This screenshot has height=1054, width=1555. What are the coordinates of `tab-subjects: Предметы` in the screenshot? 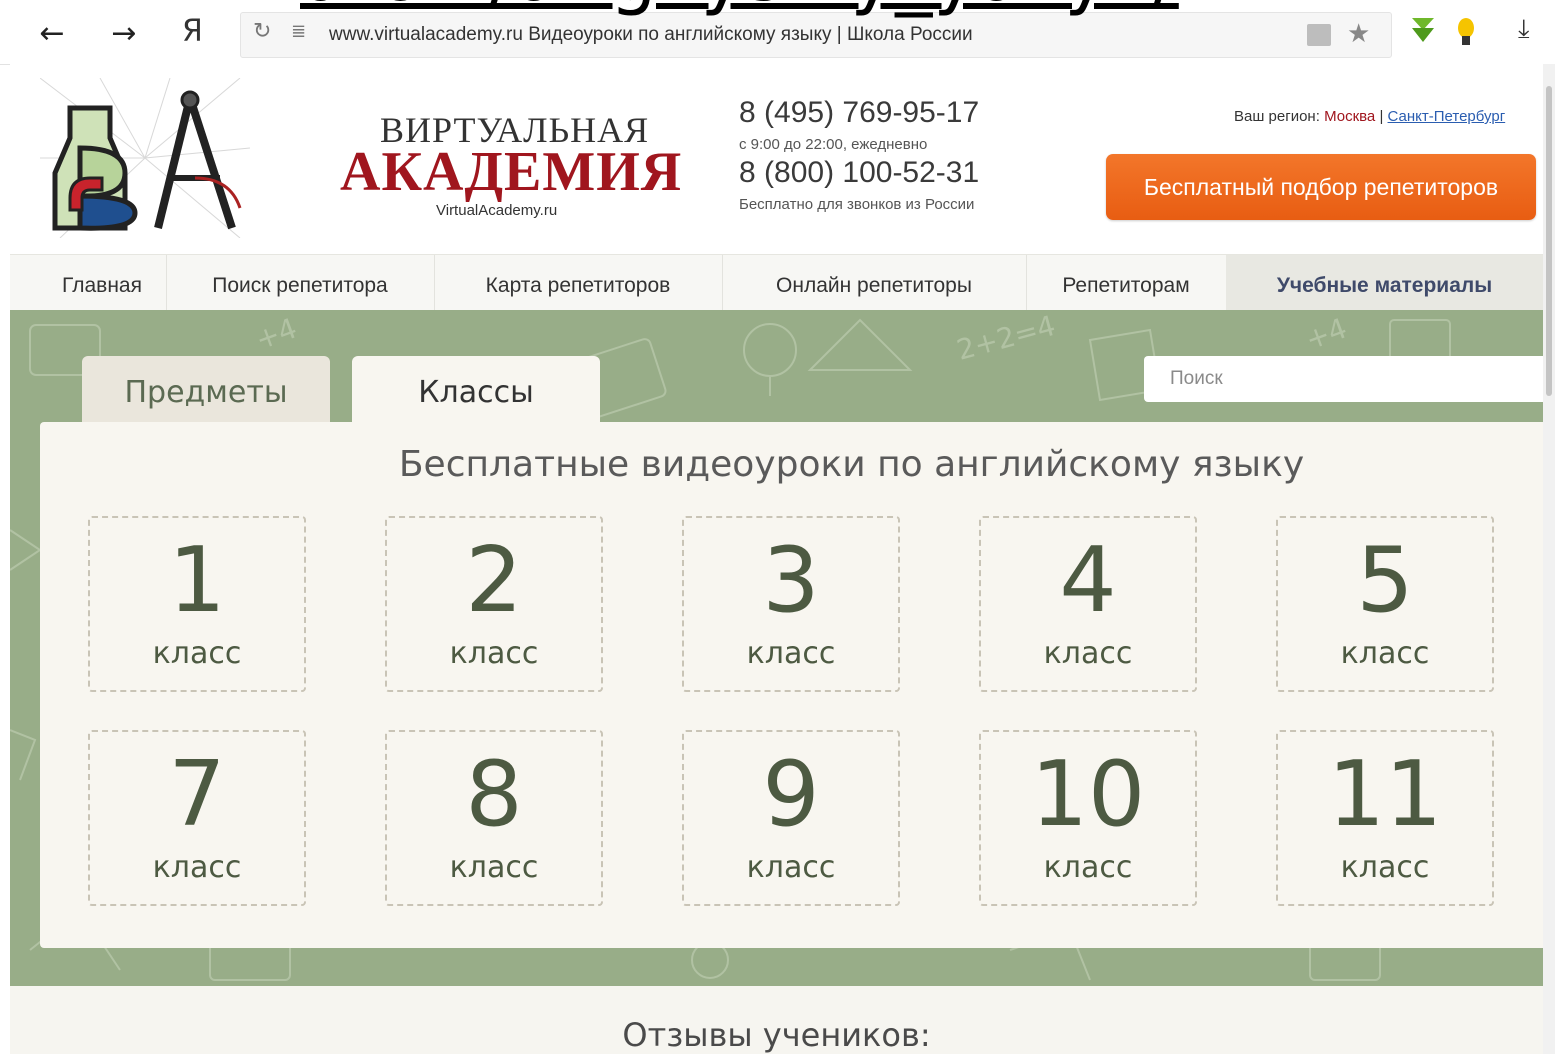 It's located at (206, 389).